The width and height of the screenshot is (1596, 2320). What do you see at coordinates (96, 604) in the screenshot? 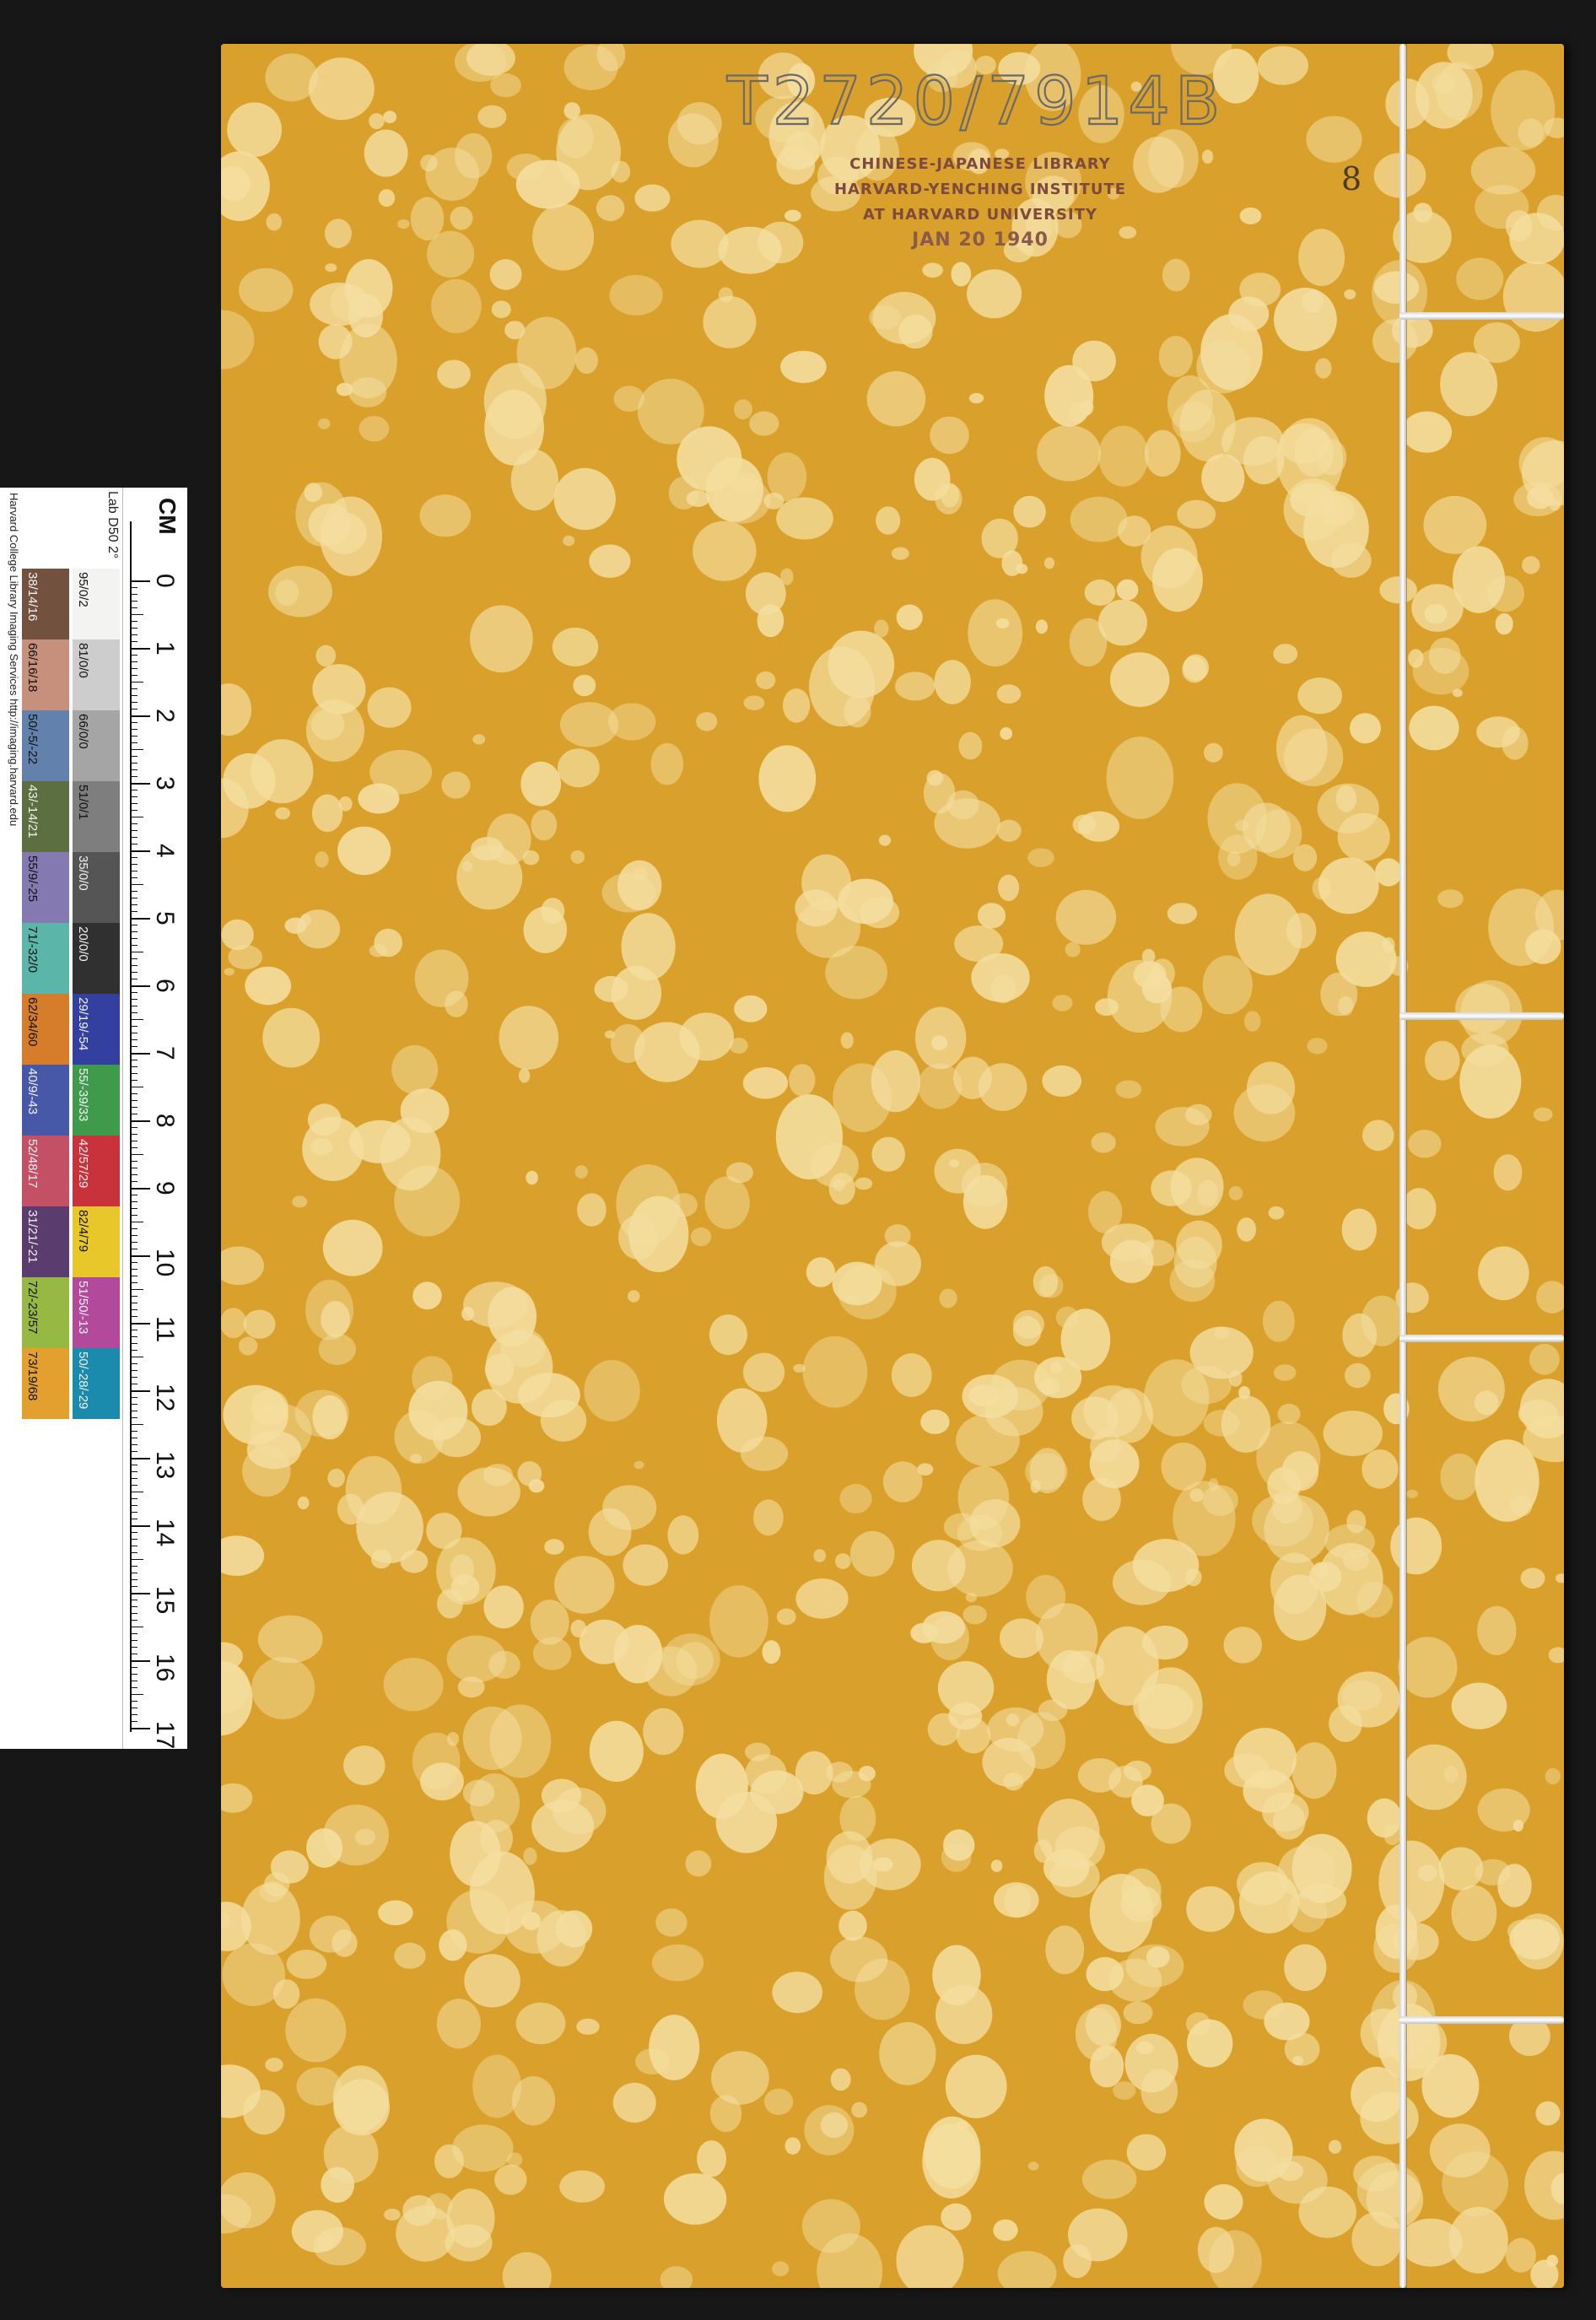
I see `color-patch: 95/0/2` at bounding box center [96, 604].